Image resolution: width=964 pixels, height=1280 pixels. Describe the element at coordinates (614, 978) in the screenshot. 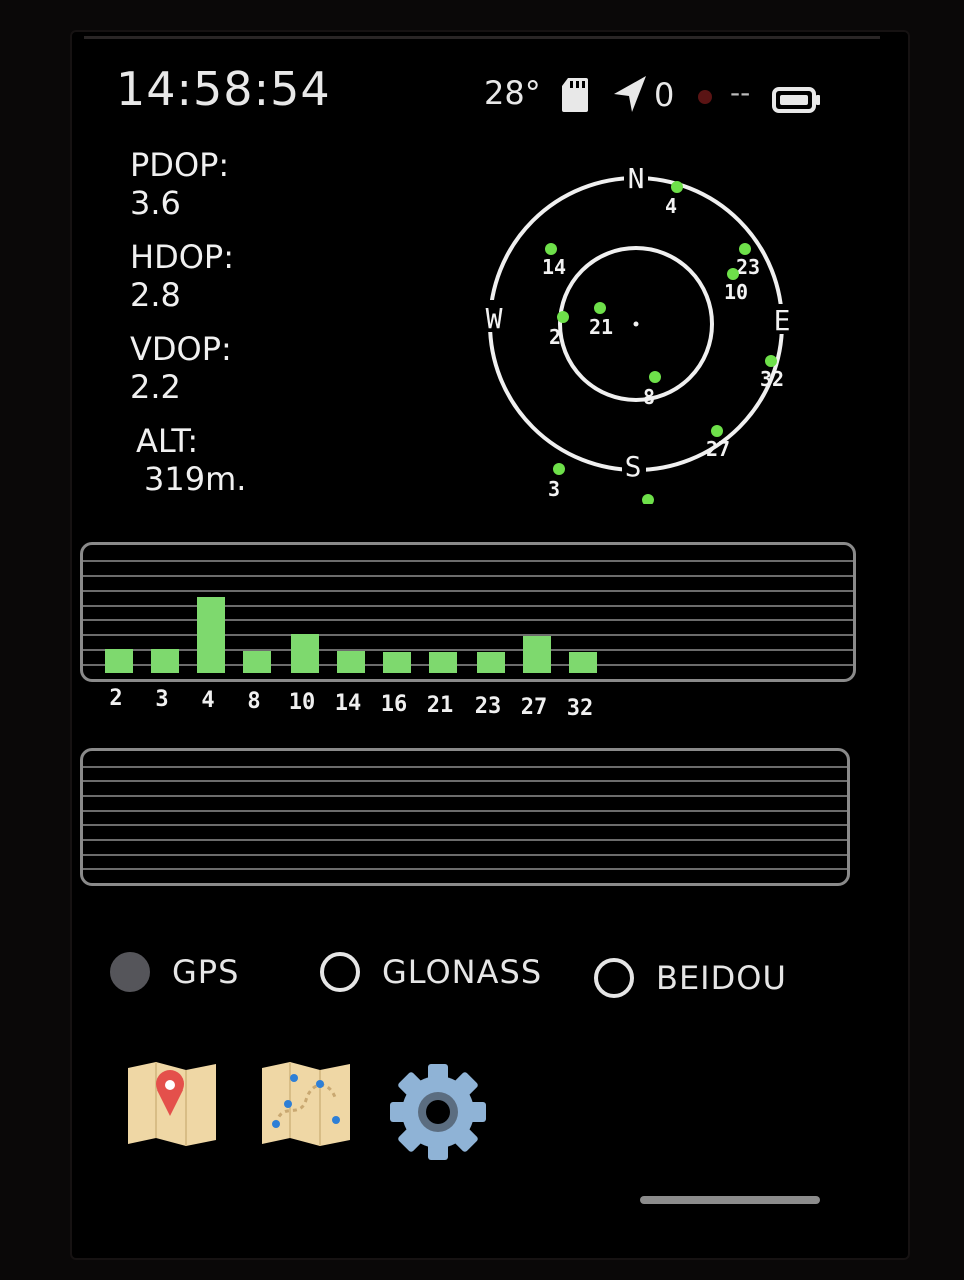

I see `radio-beidou-indicator` at that location.